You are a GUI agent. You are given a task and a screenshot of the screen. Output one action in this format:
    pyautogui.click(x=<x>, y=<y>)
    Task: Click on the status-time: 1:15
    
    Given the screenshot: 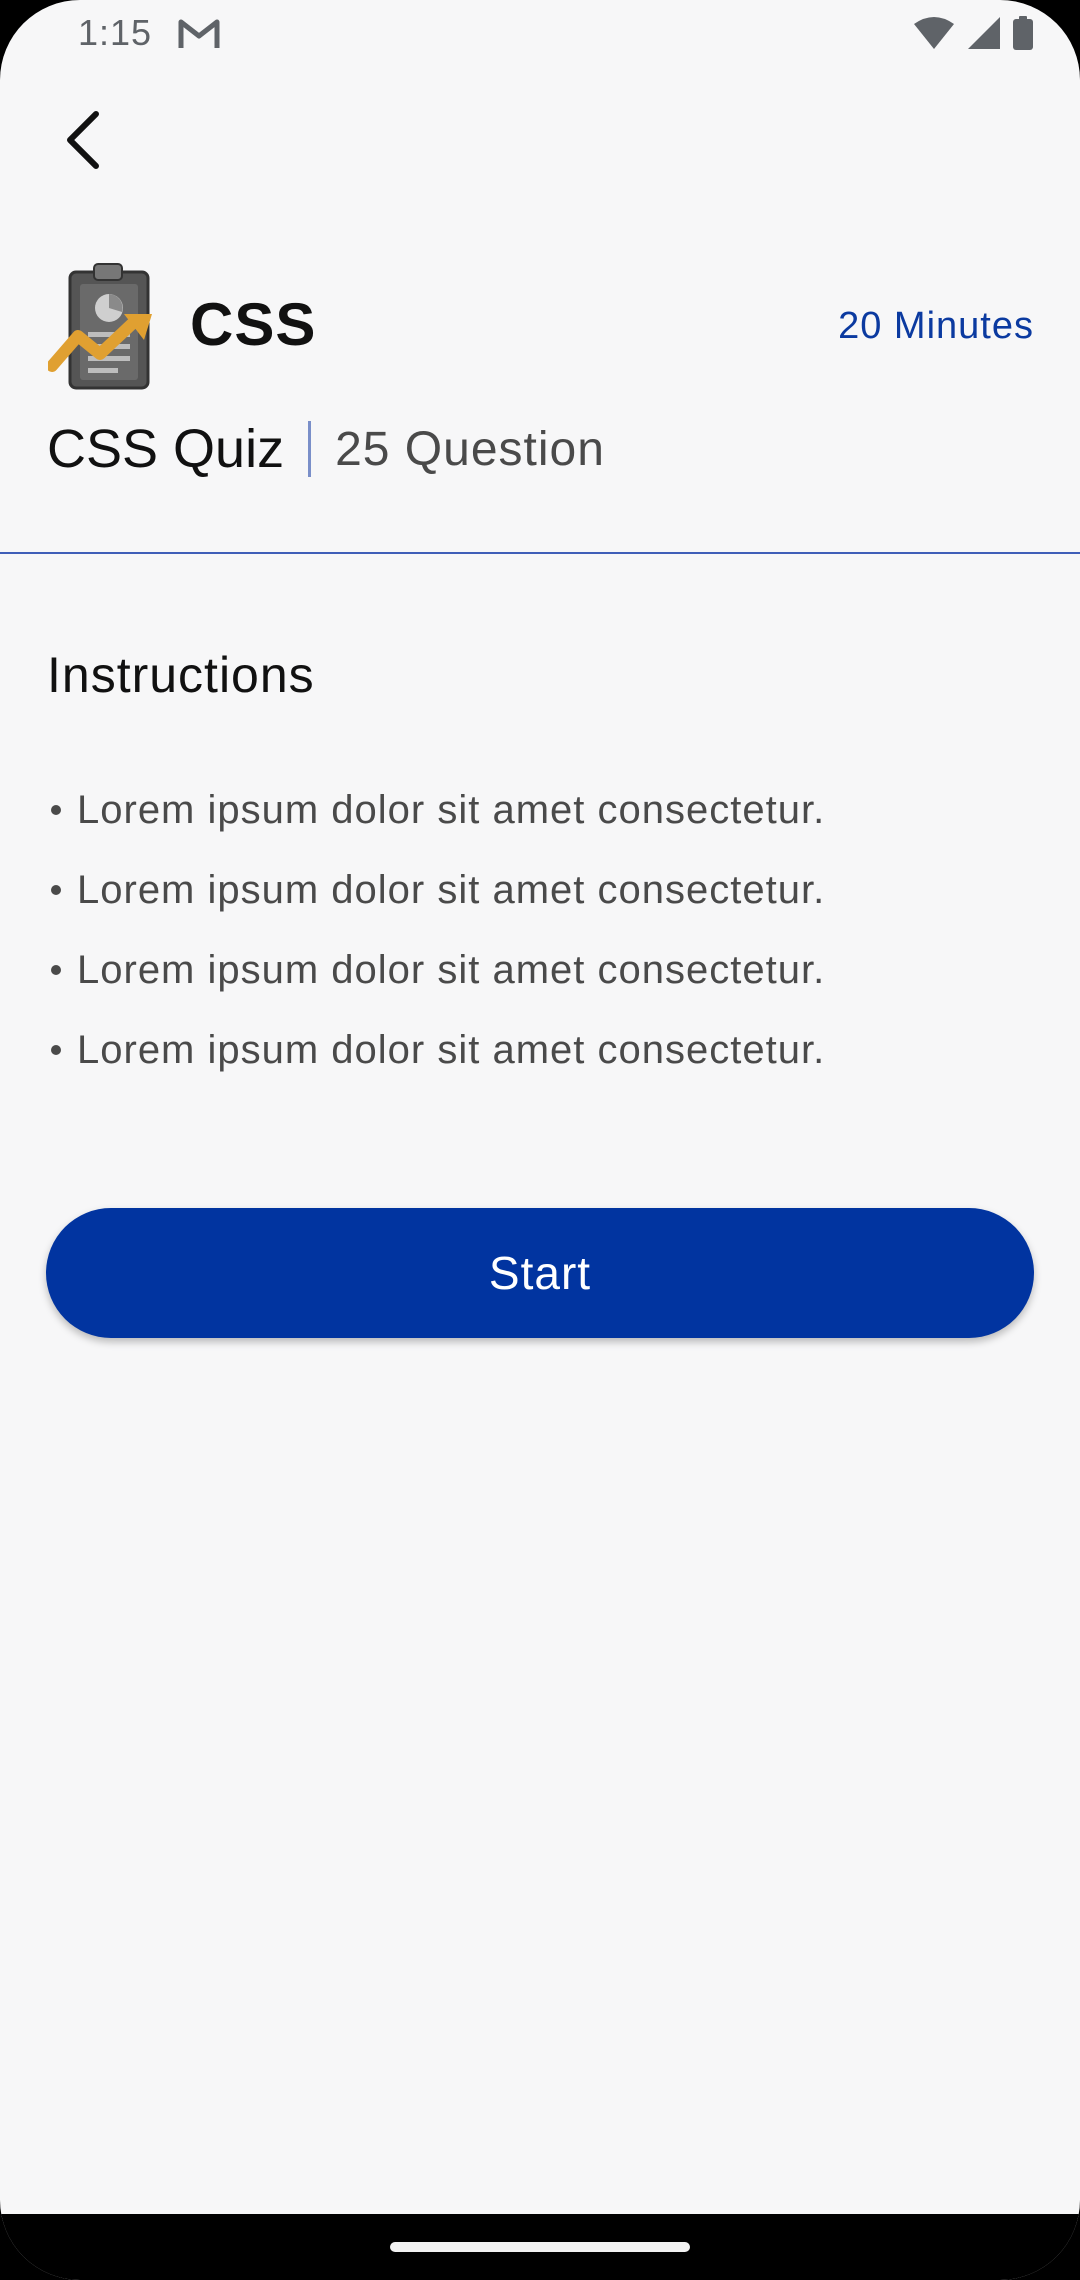 What is the action you would take?
    pyautogui.click(x=115, y=32)
    